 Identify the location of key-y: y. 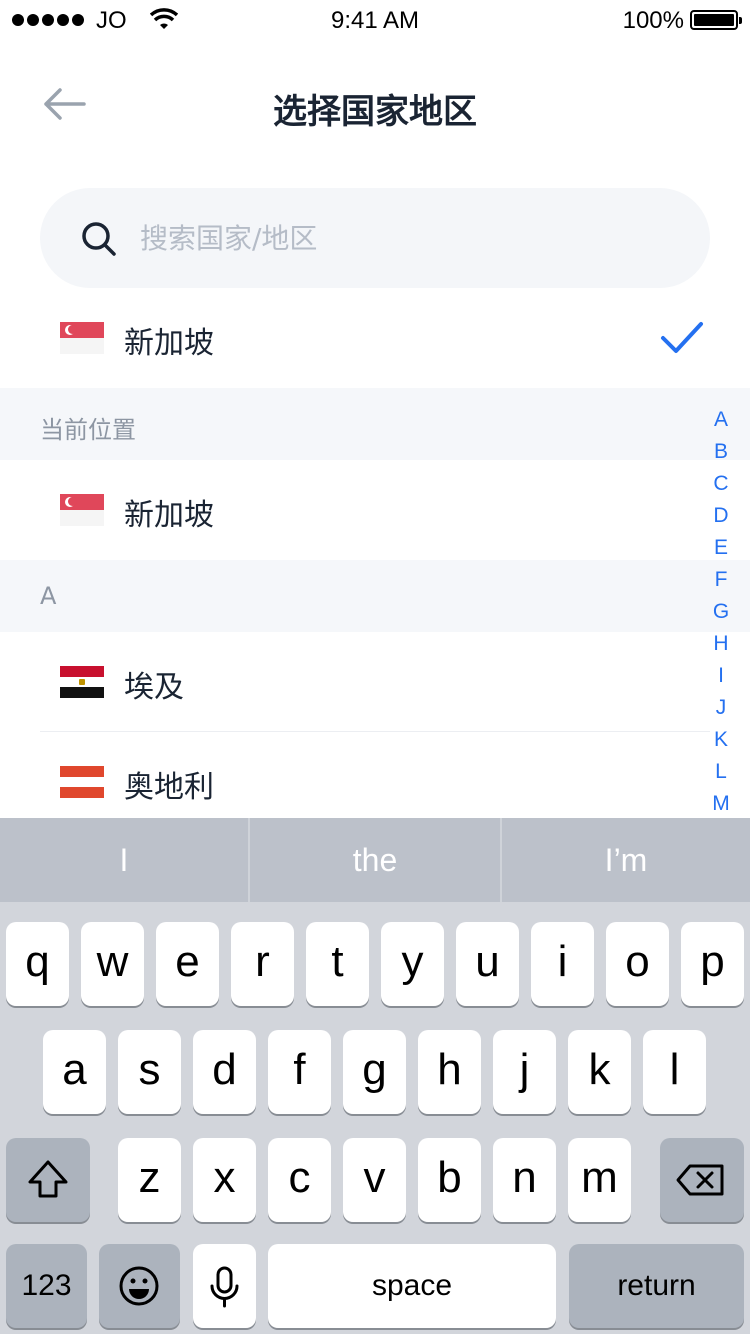
(412, 964).